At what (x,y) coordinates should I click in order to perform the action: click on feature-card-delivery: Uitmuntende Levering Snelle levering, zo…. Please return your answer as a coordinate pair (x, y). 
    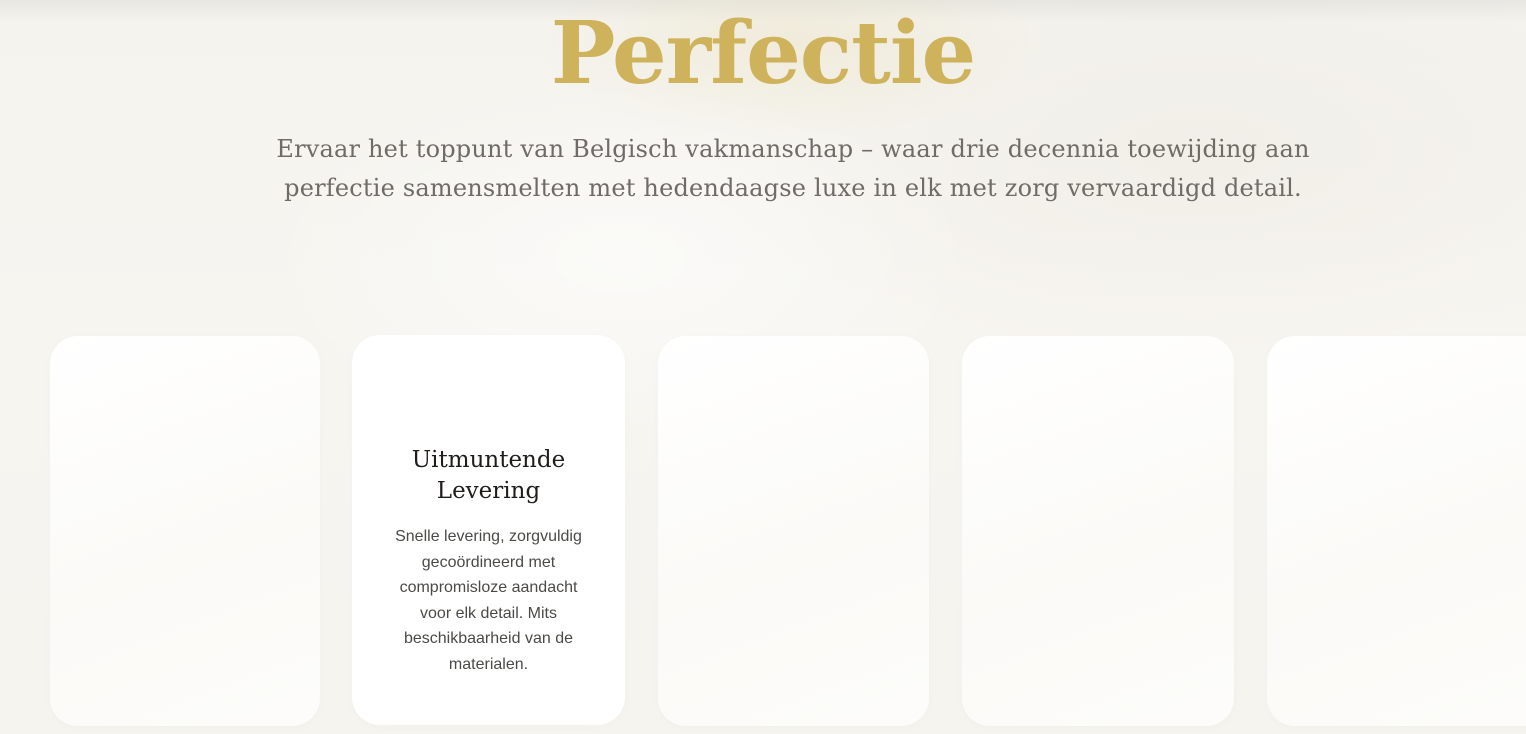
    Looking at the image, I should click on (488, 530).